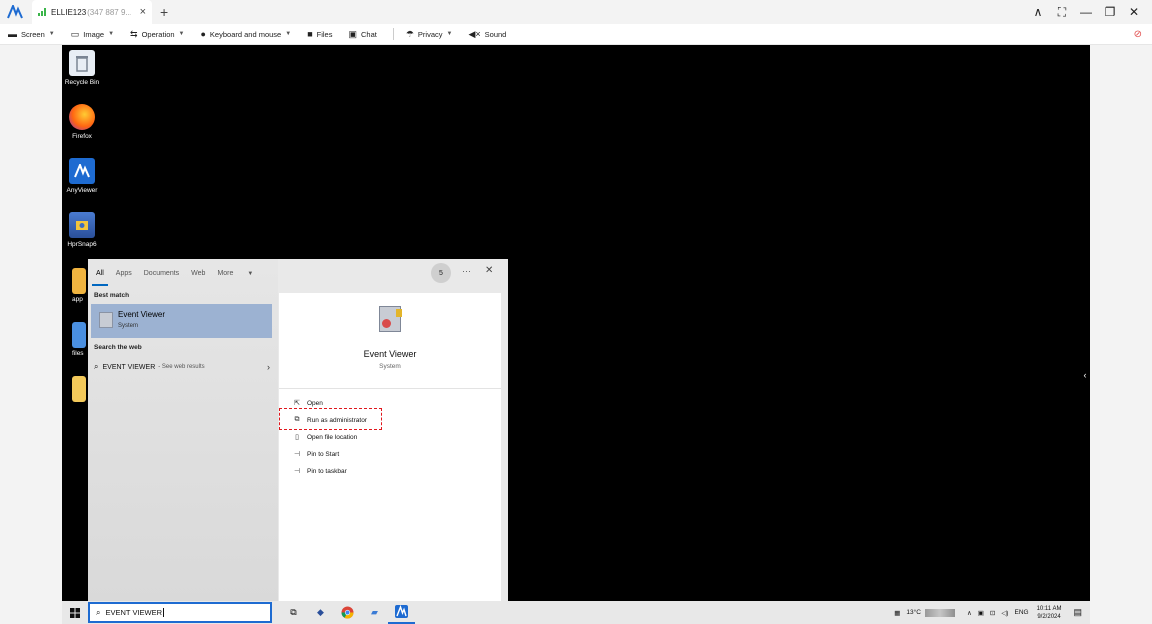 This screenshot has height=624, width=1152. Describe the element at coordinates (82, 244) in the screenshot. I see `desktop-icon-label: HprSnap6` at that location.